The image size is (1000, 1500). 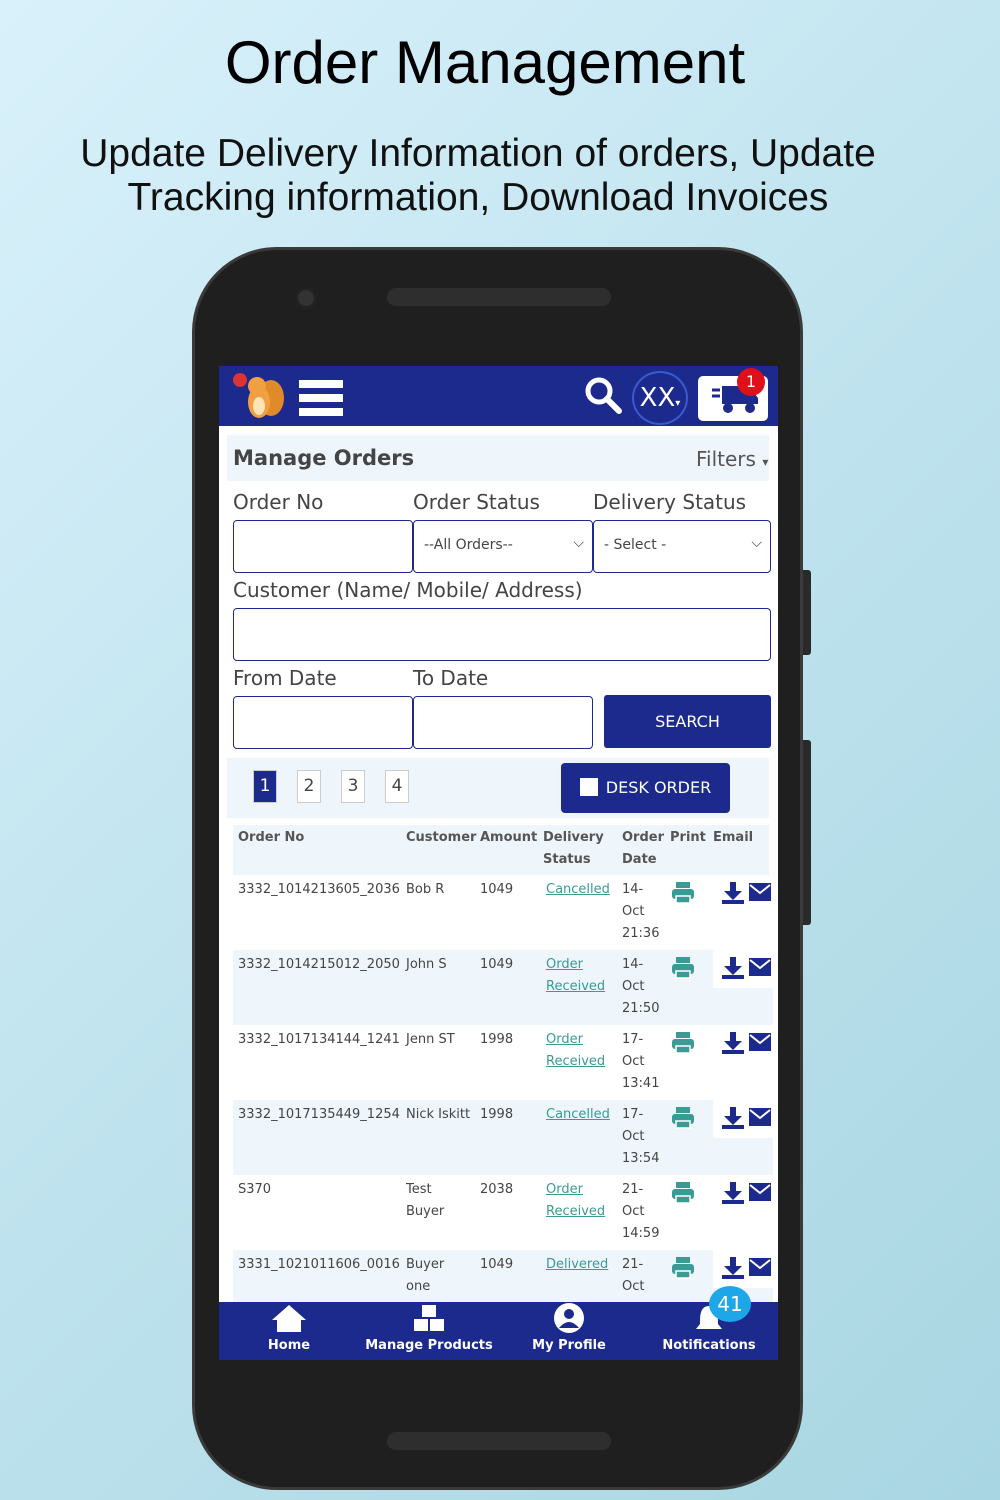 I want to click on search-icon, so click(x=604, y=398).